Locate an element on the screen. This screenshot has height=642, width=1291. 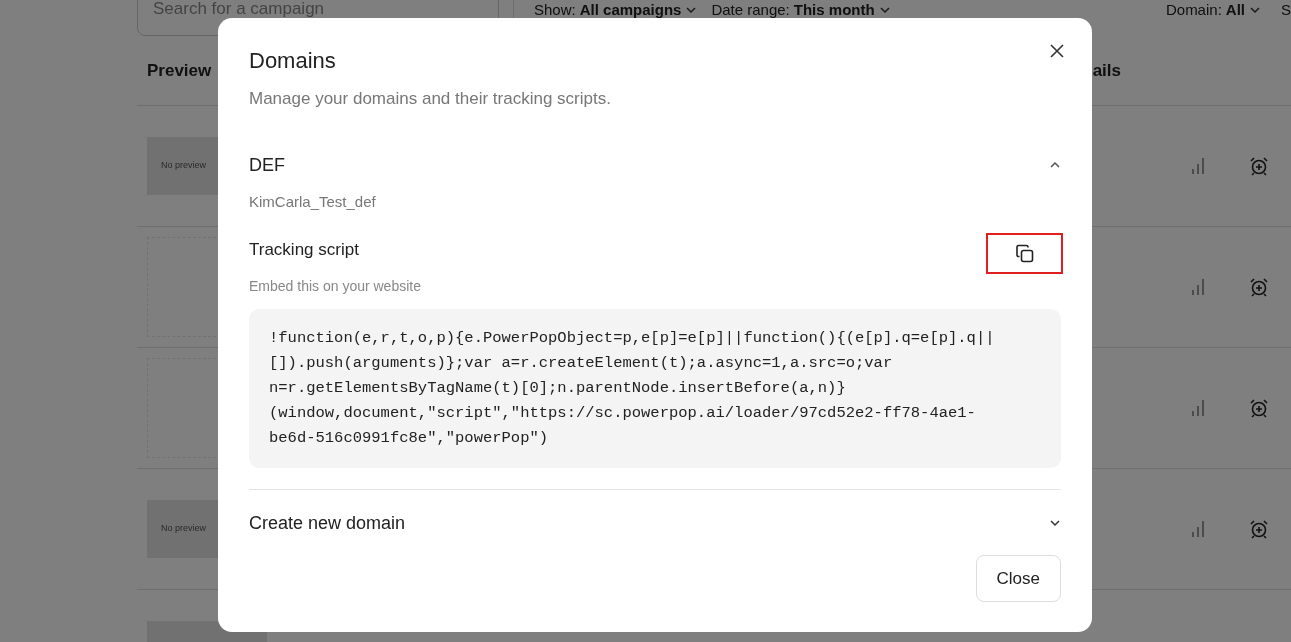
copy-button is located at coordinates (1024, 254).